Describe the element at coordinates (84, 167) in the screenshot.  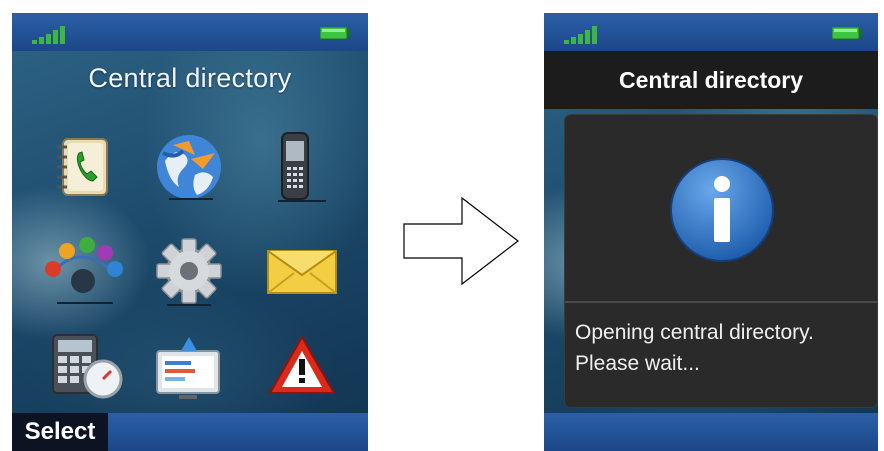
I see `phonebook-icon` at that location.